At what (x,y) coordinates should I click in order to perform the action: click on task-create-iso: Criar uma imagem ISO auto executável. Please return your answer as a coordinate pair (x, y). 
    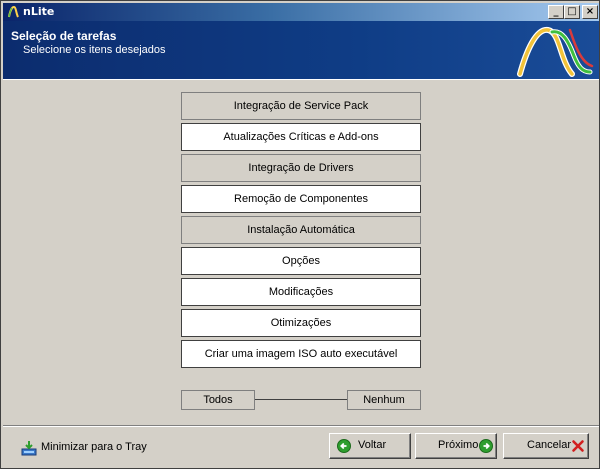
    Looking at the image, I should click on (301, 354).